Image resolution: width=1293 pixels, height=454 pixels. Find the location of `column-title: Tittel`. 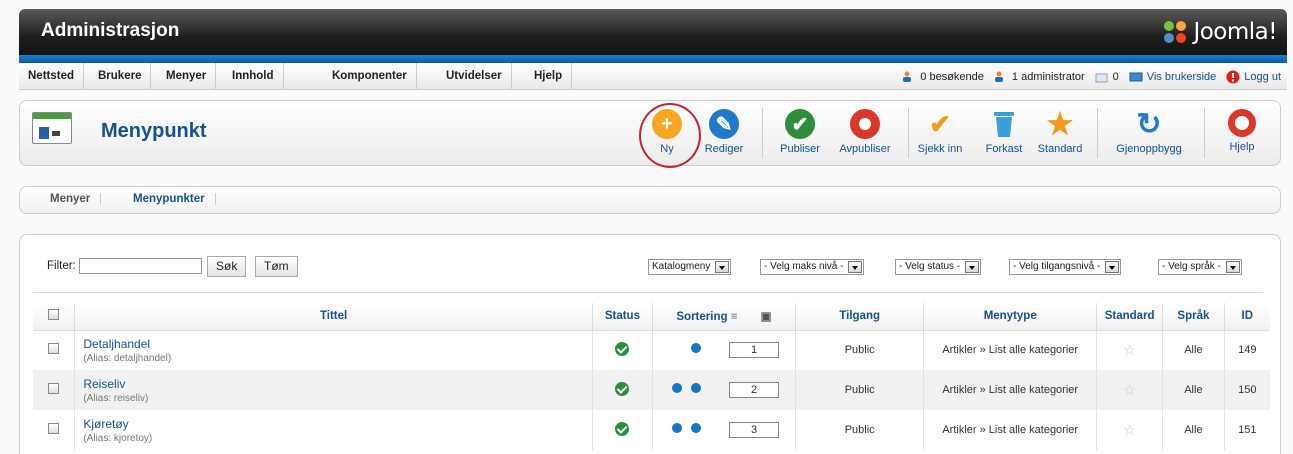

column-title: Tittel is located at coordinates (333, 317).